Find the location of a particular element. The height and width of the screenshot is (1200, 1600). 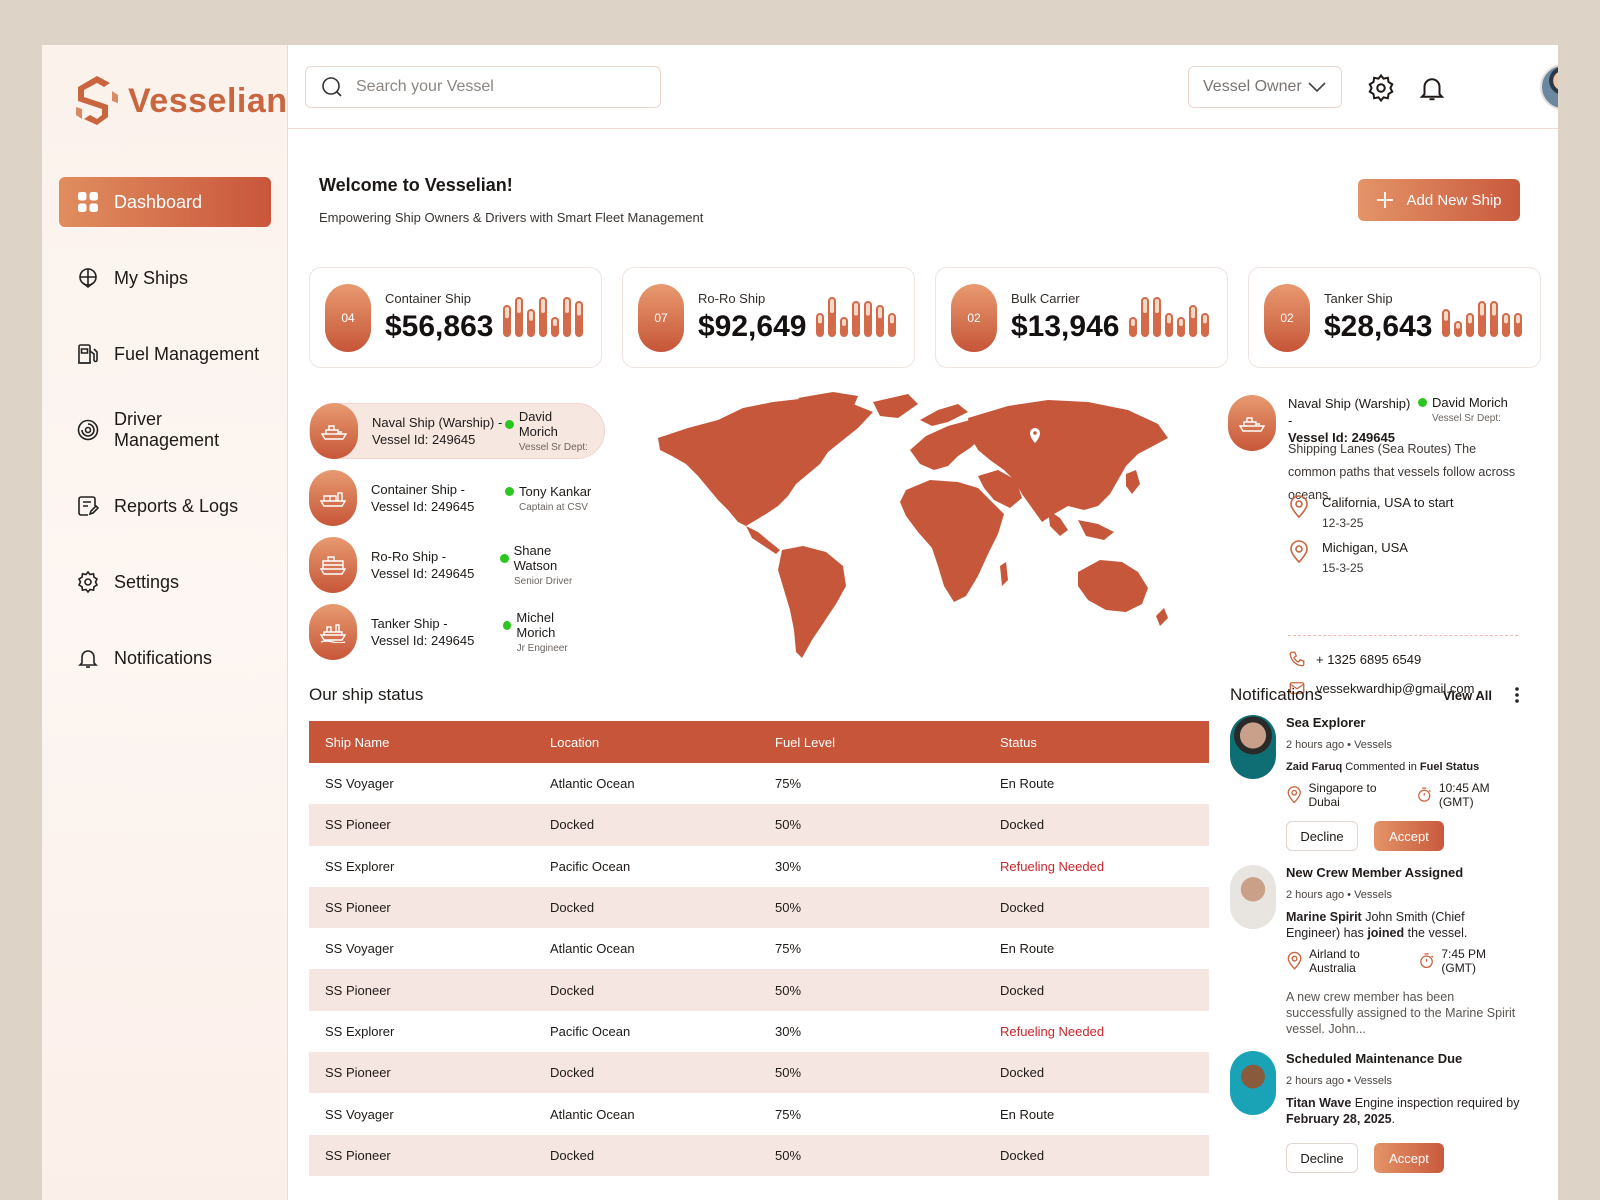

route-destination: Michigan, USA 15-3-25 is located at coordinates (1348, 557).